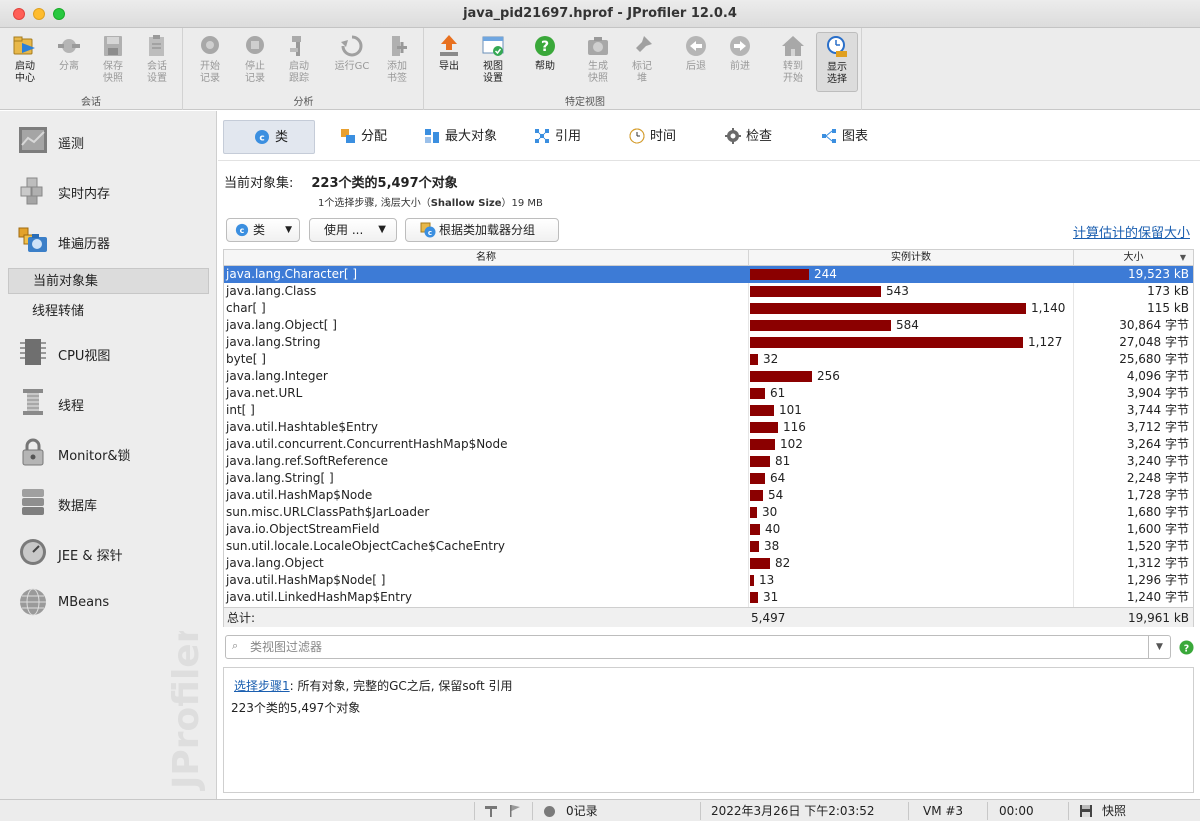 The height and width of the screenshot is (821, 1200). What do you see at coordinates (708, 393) in the screenshot?
I see `table-row: java.net.URL 61 3,904 字节` at bounding box center [708, 393].